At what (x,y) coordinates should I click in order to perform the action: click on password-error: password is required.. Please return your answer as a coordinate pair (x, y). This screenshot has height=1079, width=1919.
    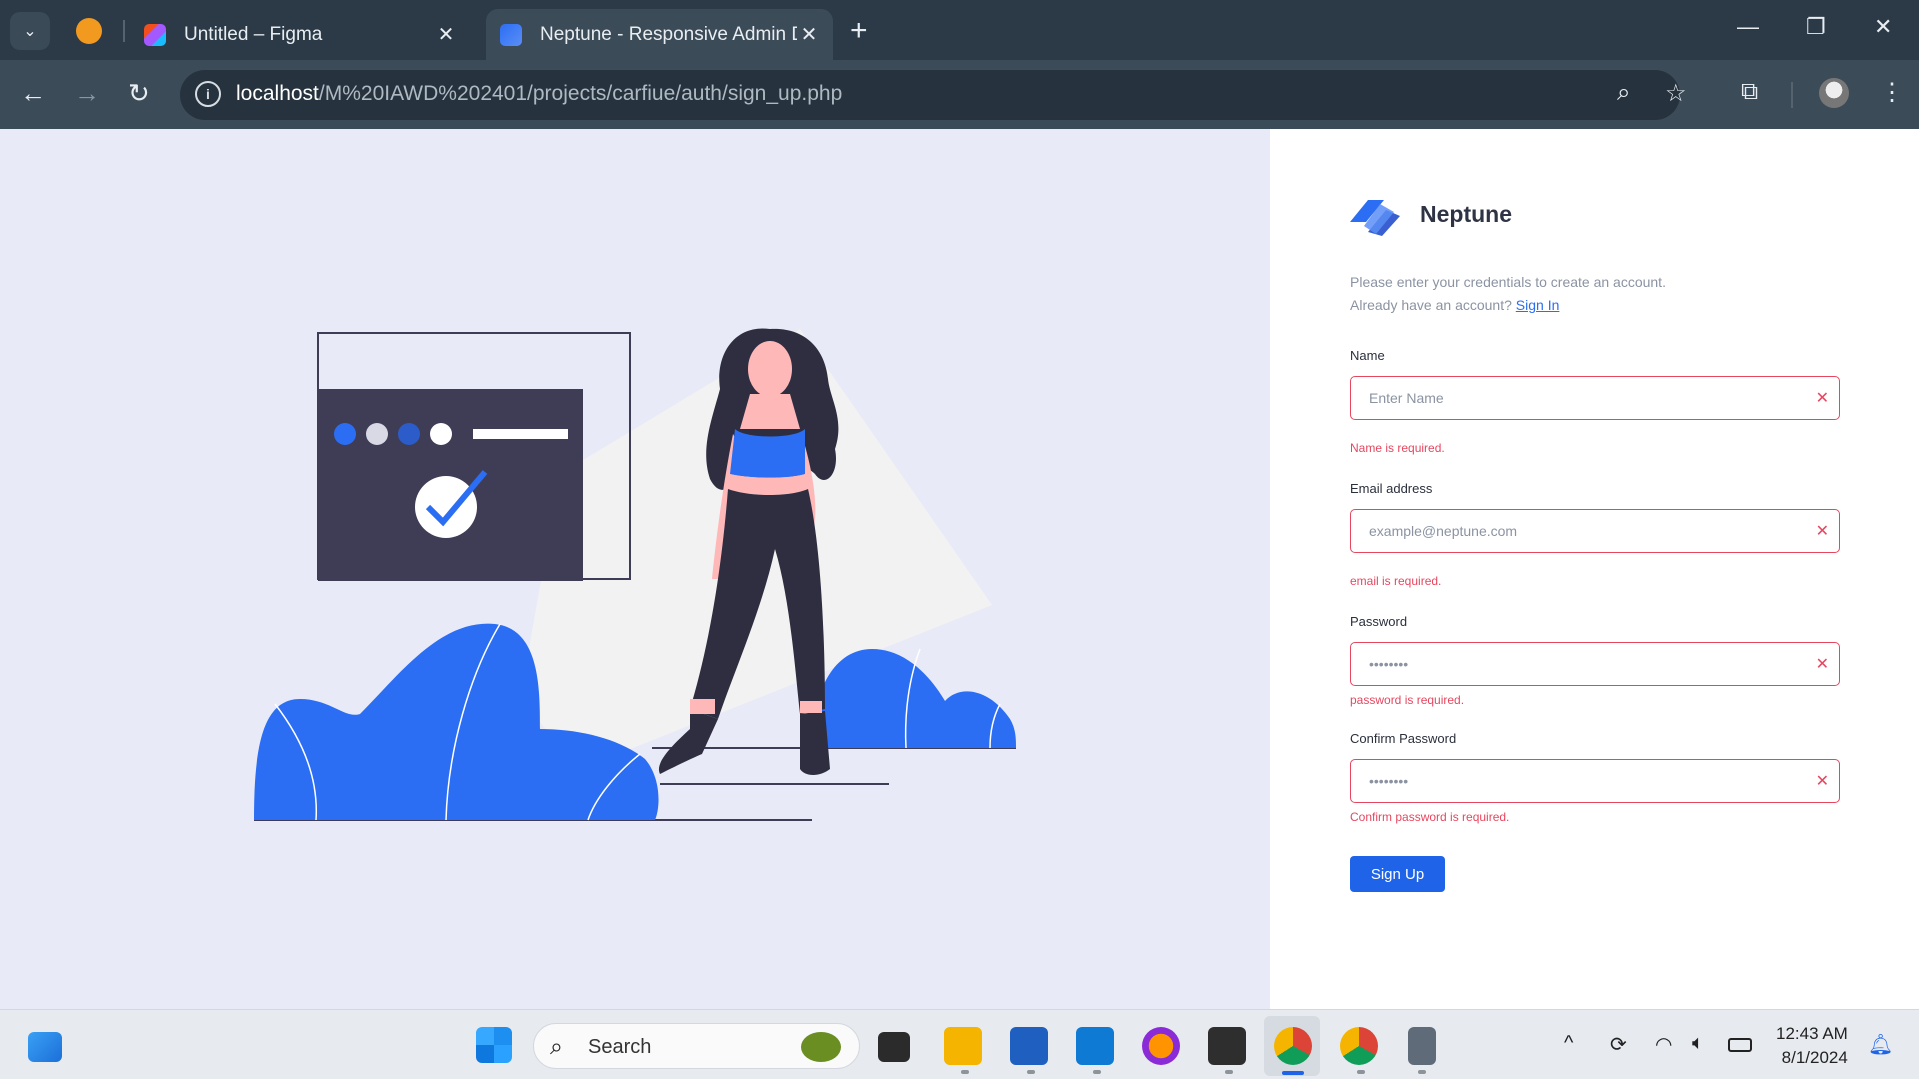
    Looking at the image, I should click on (1407, 700).